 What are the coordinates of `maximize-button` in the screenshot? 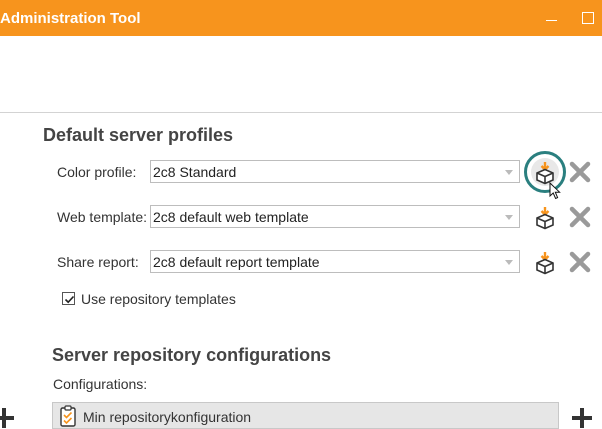 It's located at (588, 18).